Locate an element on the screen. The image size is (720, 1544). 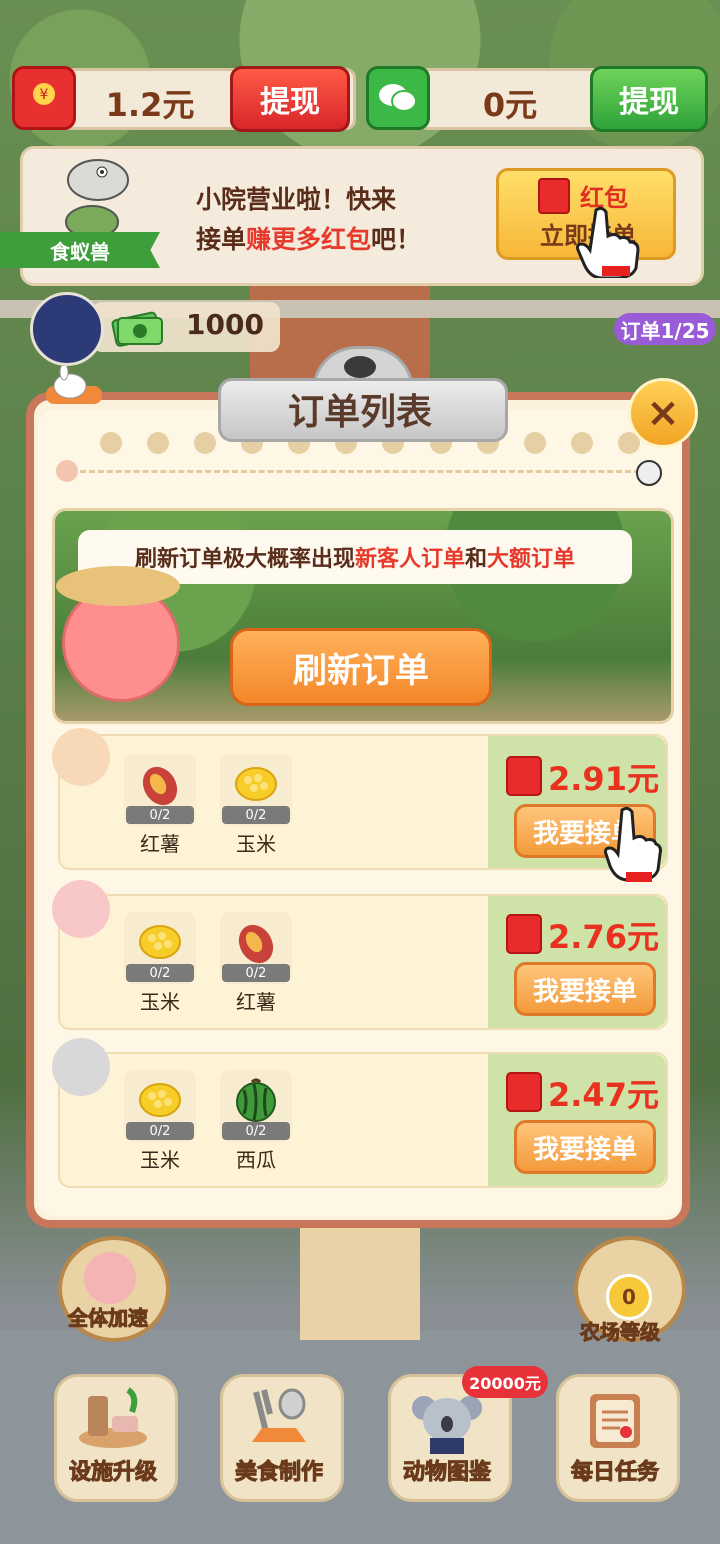
close-icon: × is located at coordinates (663, 413).